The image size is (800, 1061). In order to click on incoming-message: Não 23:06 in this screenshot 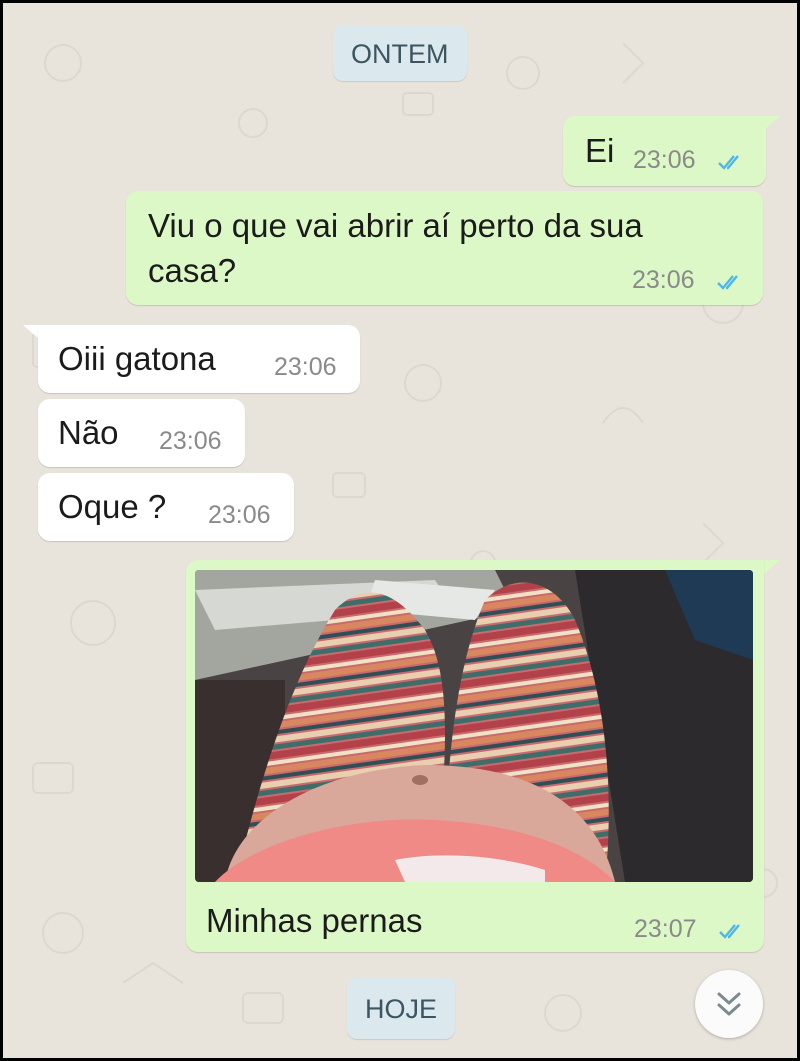, I will do `click(141, 433)`.